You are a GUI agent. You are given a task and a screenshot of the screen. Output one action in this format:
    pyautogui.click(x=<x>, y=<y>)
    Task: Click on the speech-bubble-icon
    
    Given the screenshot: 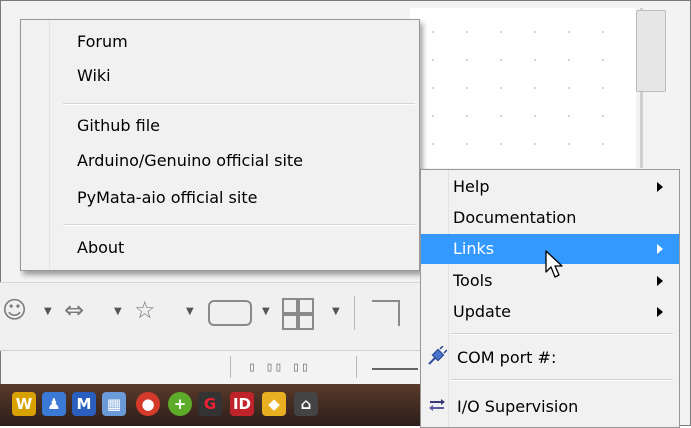 What is the action you would take?
    pyautogui.click(x=230, y=313)
    